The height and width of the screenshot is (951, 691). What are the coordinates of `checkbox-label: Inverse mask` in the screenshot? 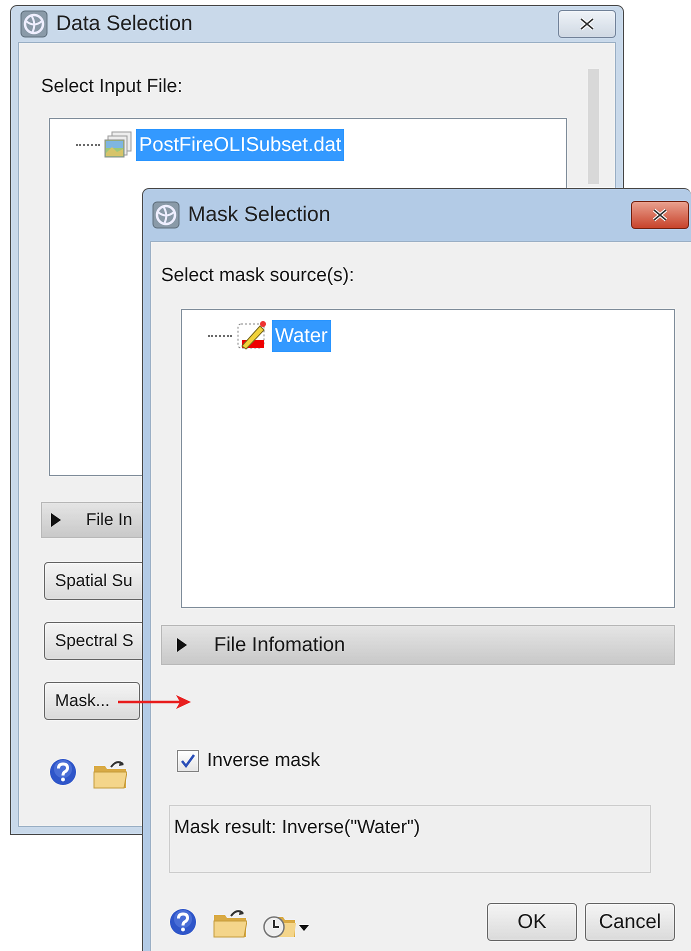 It's located at (263, 760).